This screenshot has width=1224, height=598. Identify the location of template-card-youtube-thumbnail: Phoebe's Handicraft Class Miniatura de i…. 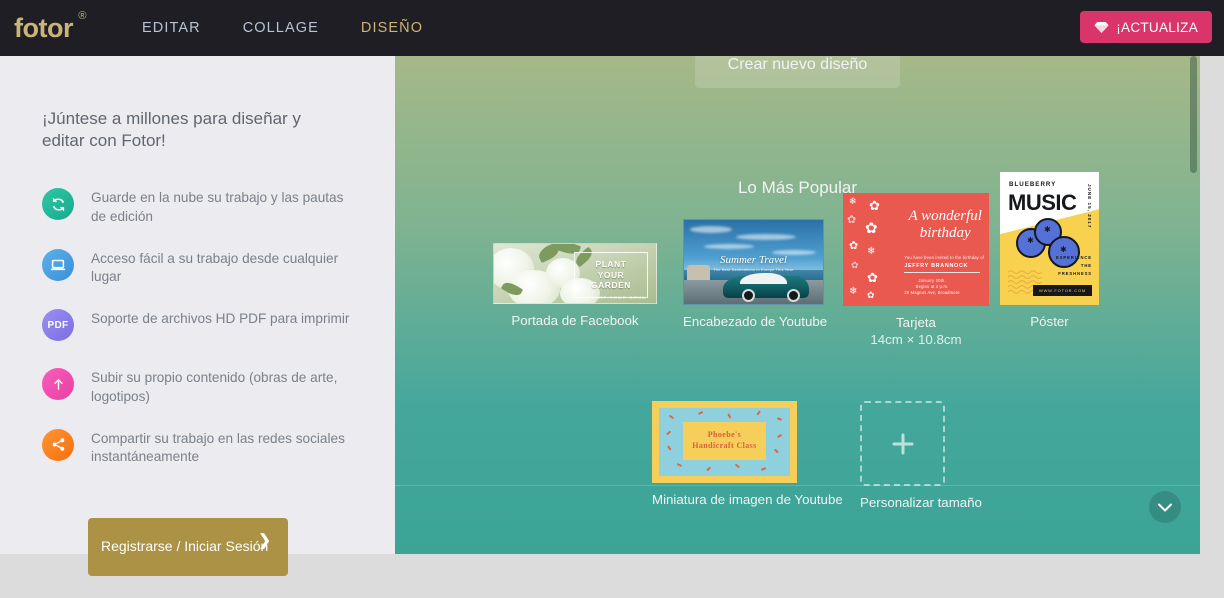
(747, 454).